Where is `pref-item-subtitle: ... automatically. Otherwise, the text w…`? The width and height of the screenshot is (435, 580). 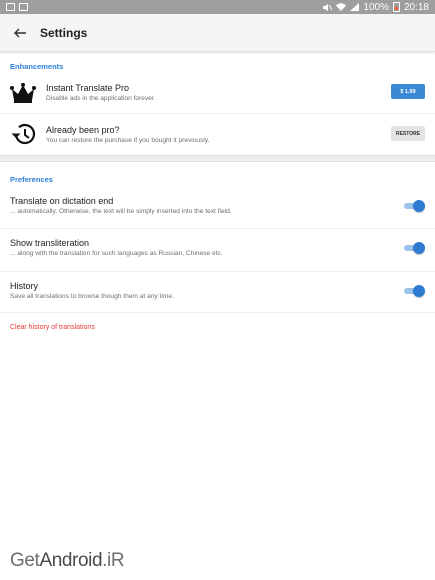
pref-item-subtitle: ... automatically. Otherwise, the text w… is located at coordinates (121, 211).